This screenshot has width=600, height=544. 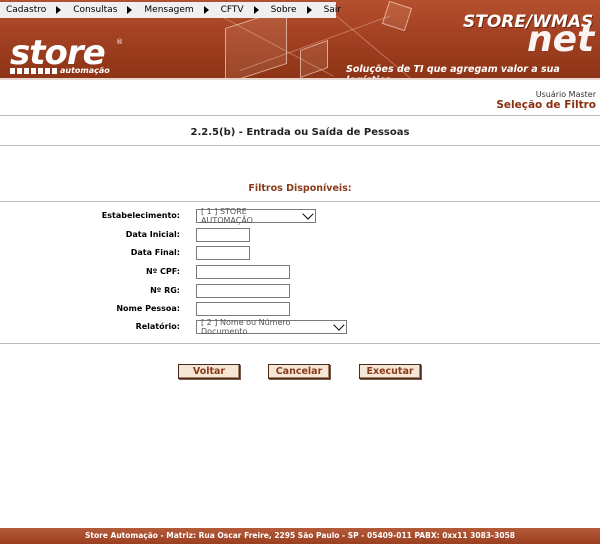 I want to click on row-nome-pessoa: Nome Pessoa:, so click(x=300, y=310).